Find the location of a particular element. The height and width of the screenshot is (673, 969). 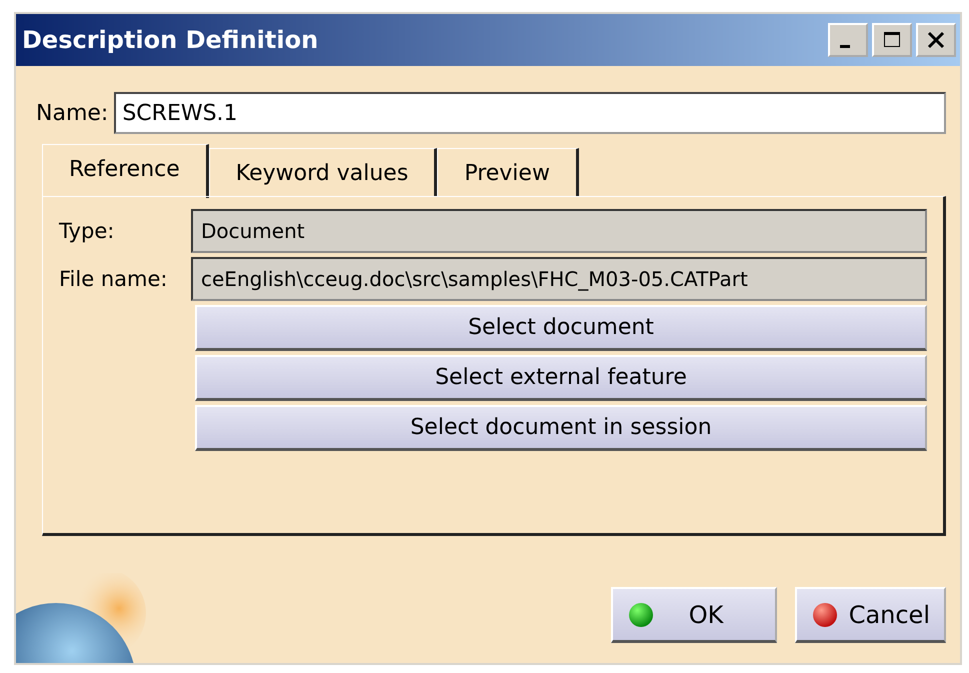

read-only-field: Document is located at coordinates (559, 231).